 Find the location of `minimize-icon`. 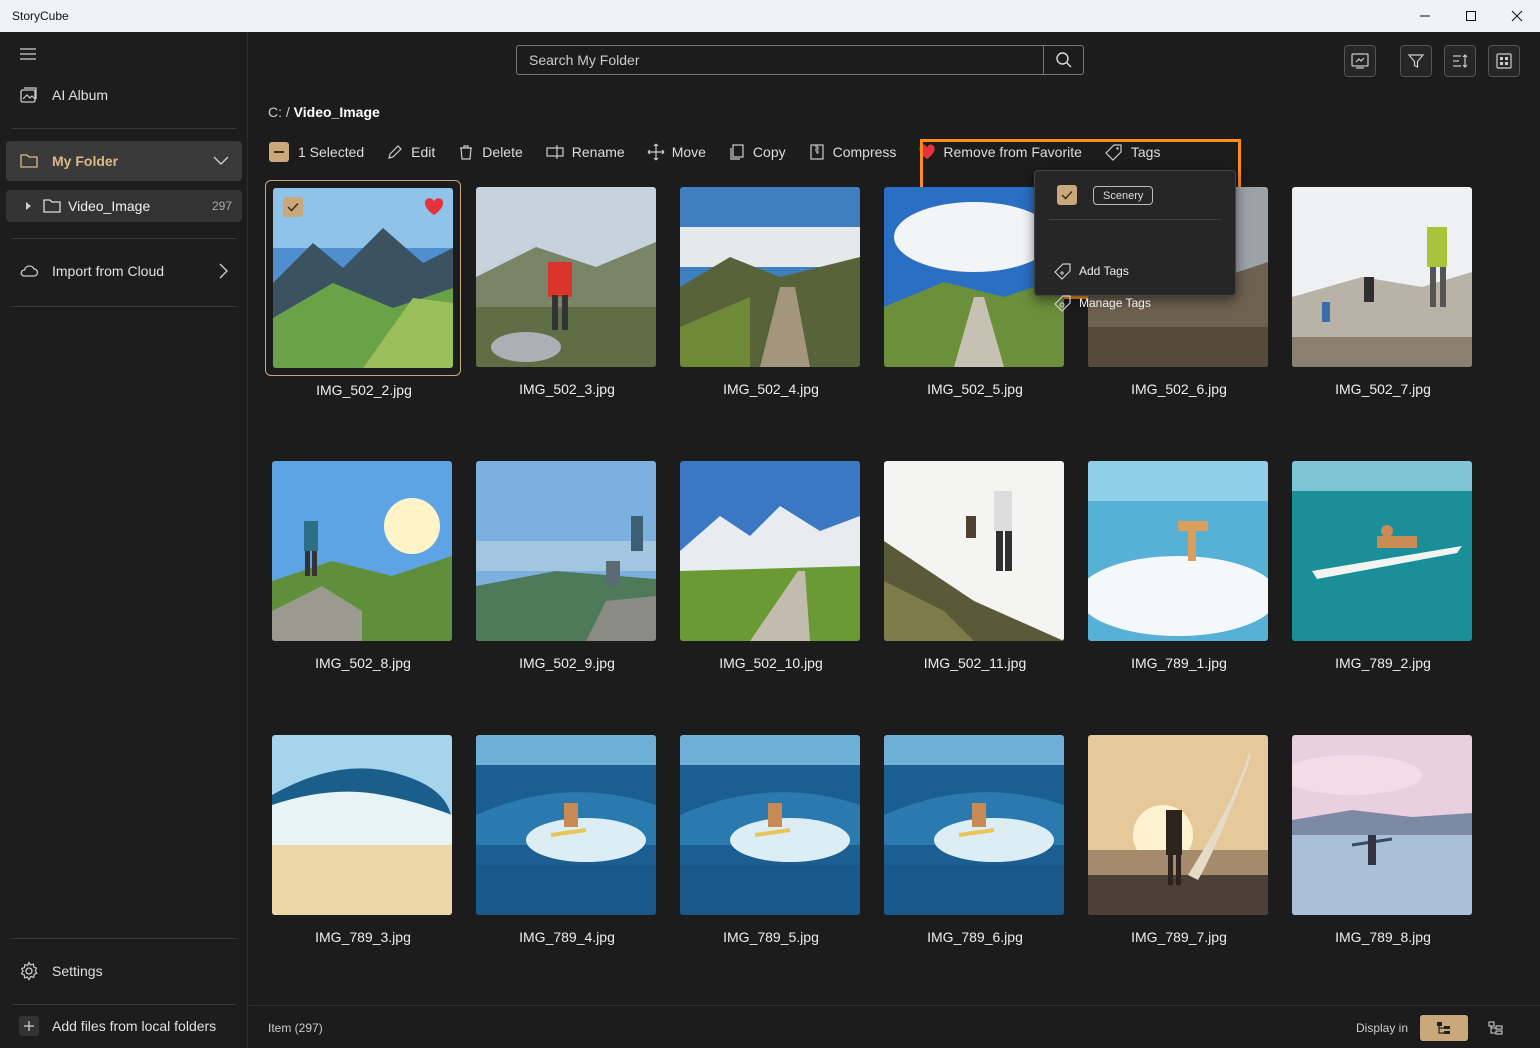

minimize-icon is located at coordinates (1425, 16).